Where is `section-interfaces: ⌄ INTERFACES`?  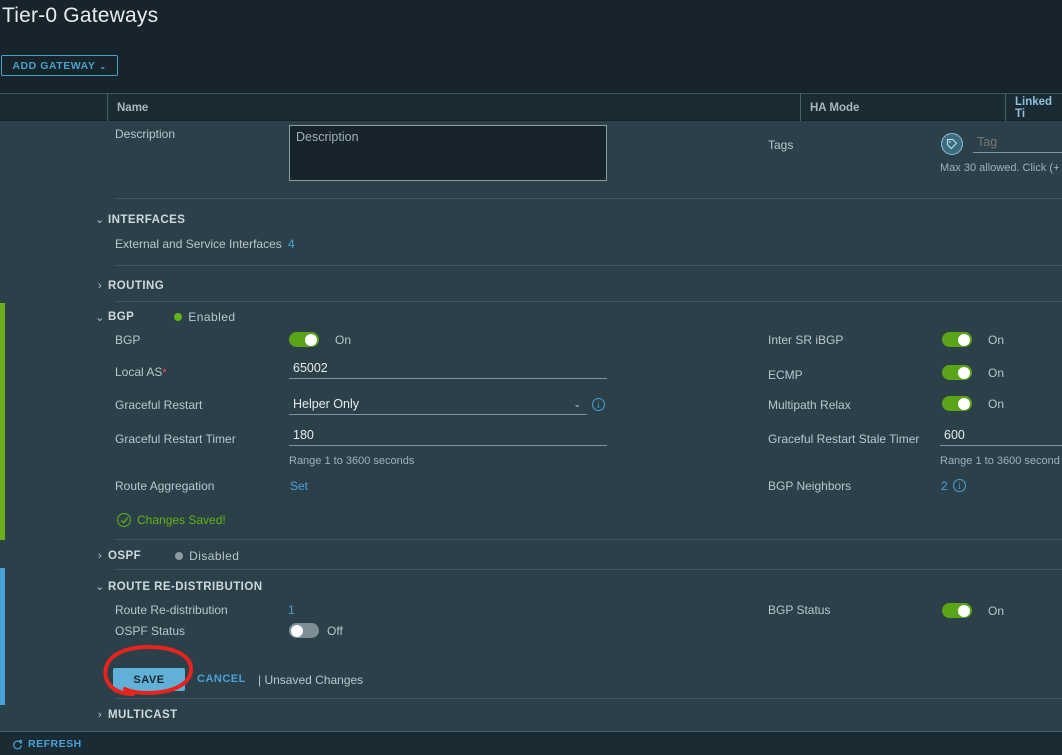
section-interfaces: ⌄ INTERFACES is located at coordinates (139, 220).